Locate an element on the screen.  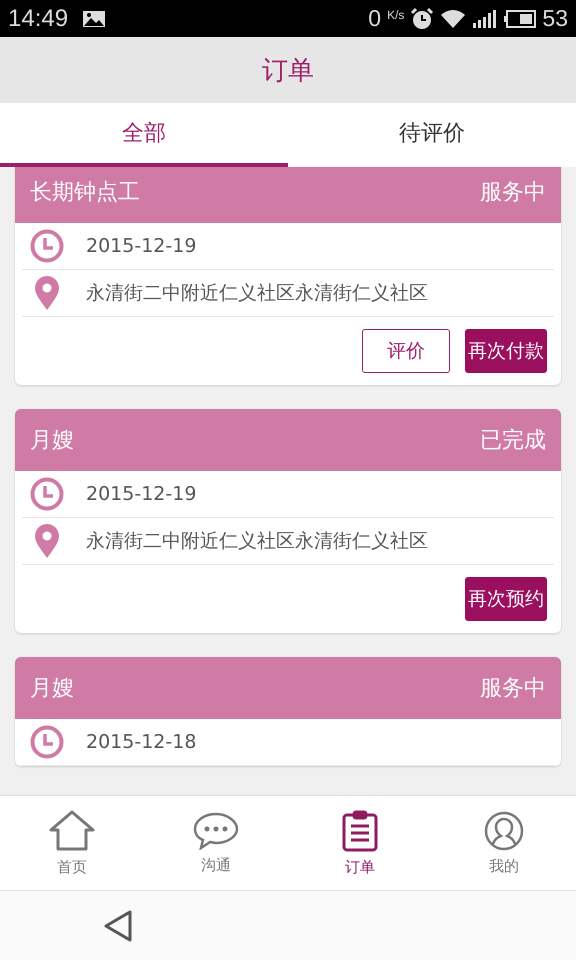
speed-unit: K/s is located at coordinates (395, 15).